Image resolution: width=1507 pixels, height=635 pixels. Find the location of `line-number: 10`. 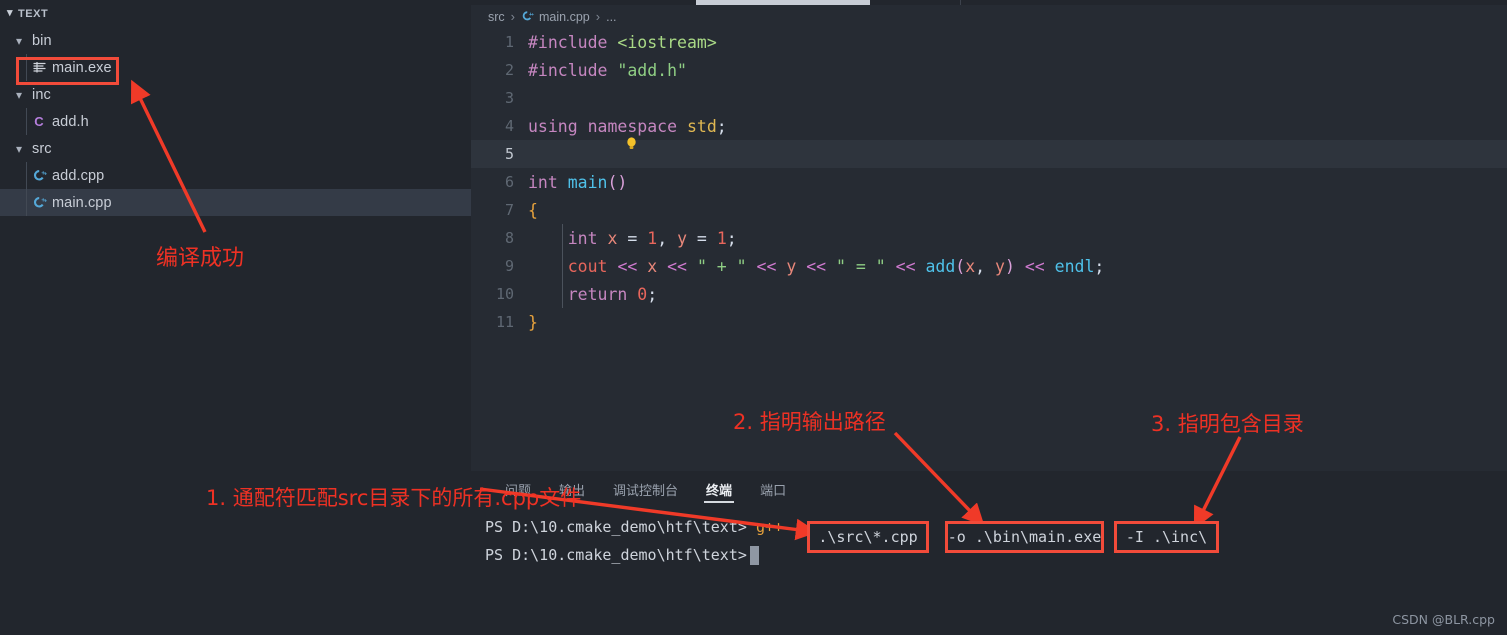

line-number: 10 is located at coordinates (504, 294).